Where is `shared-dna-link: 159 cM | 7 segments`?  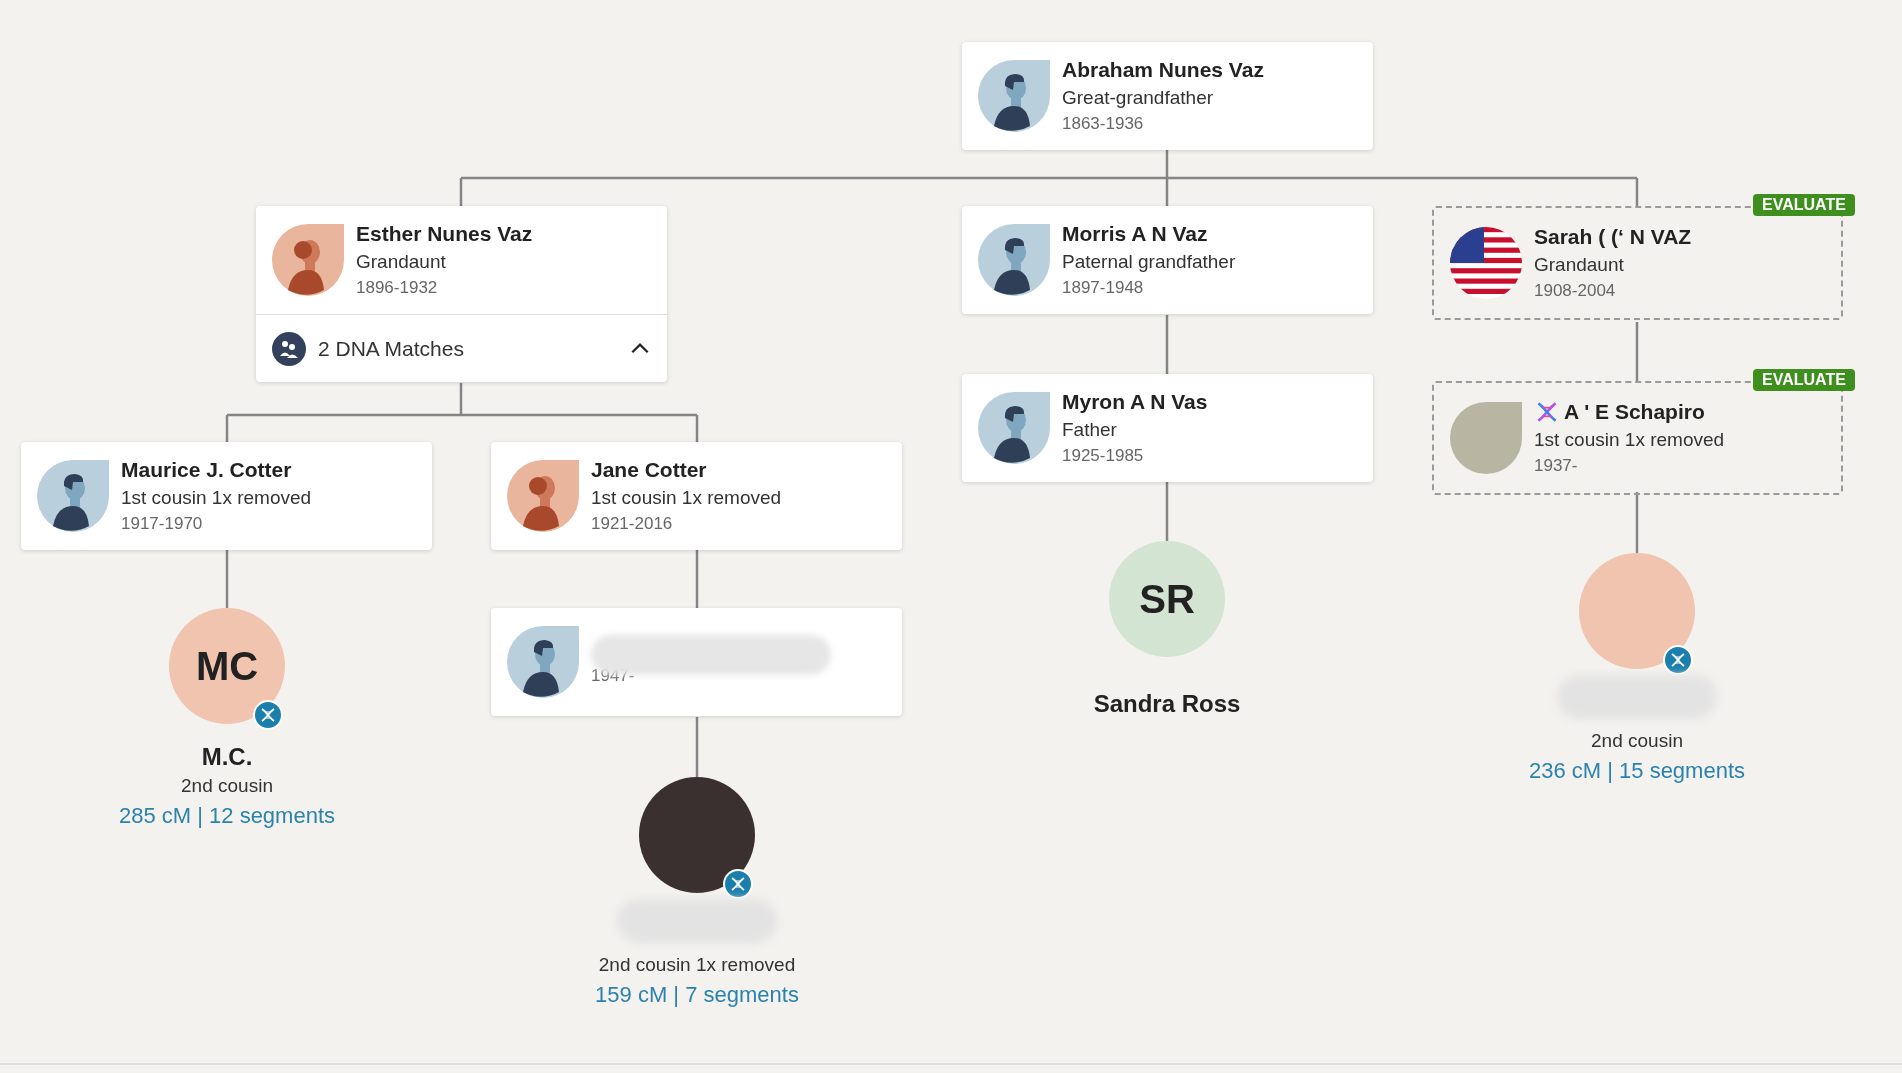 shared-dna-link: 159 cM | 7 segments is located at coordinates (697, 995).